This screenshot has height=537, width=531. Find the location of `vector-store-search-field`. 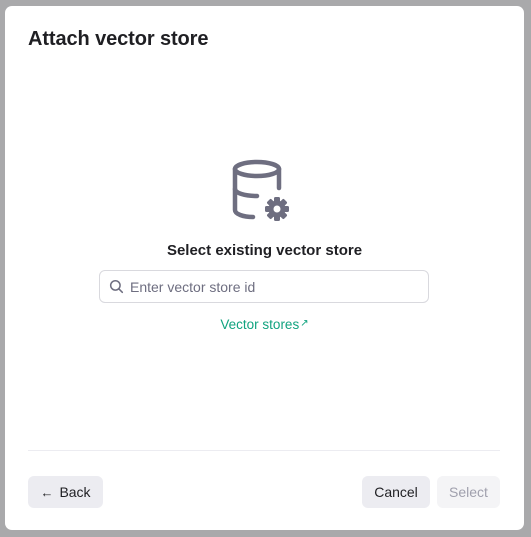

vector-store-search-field is located at coordinates (264, 286).